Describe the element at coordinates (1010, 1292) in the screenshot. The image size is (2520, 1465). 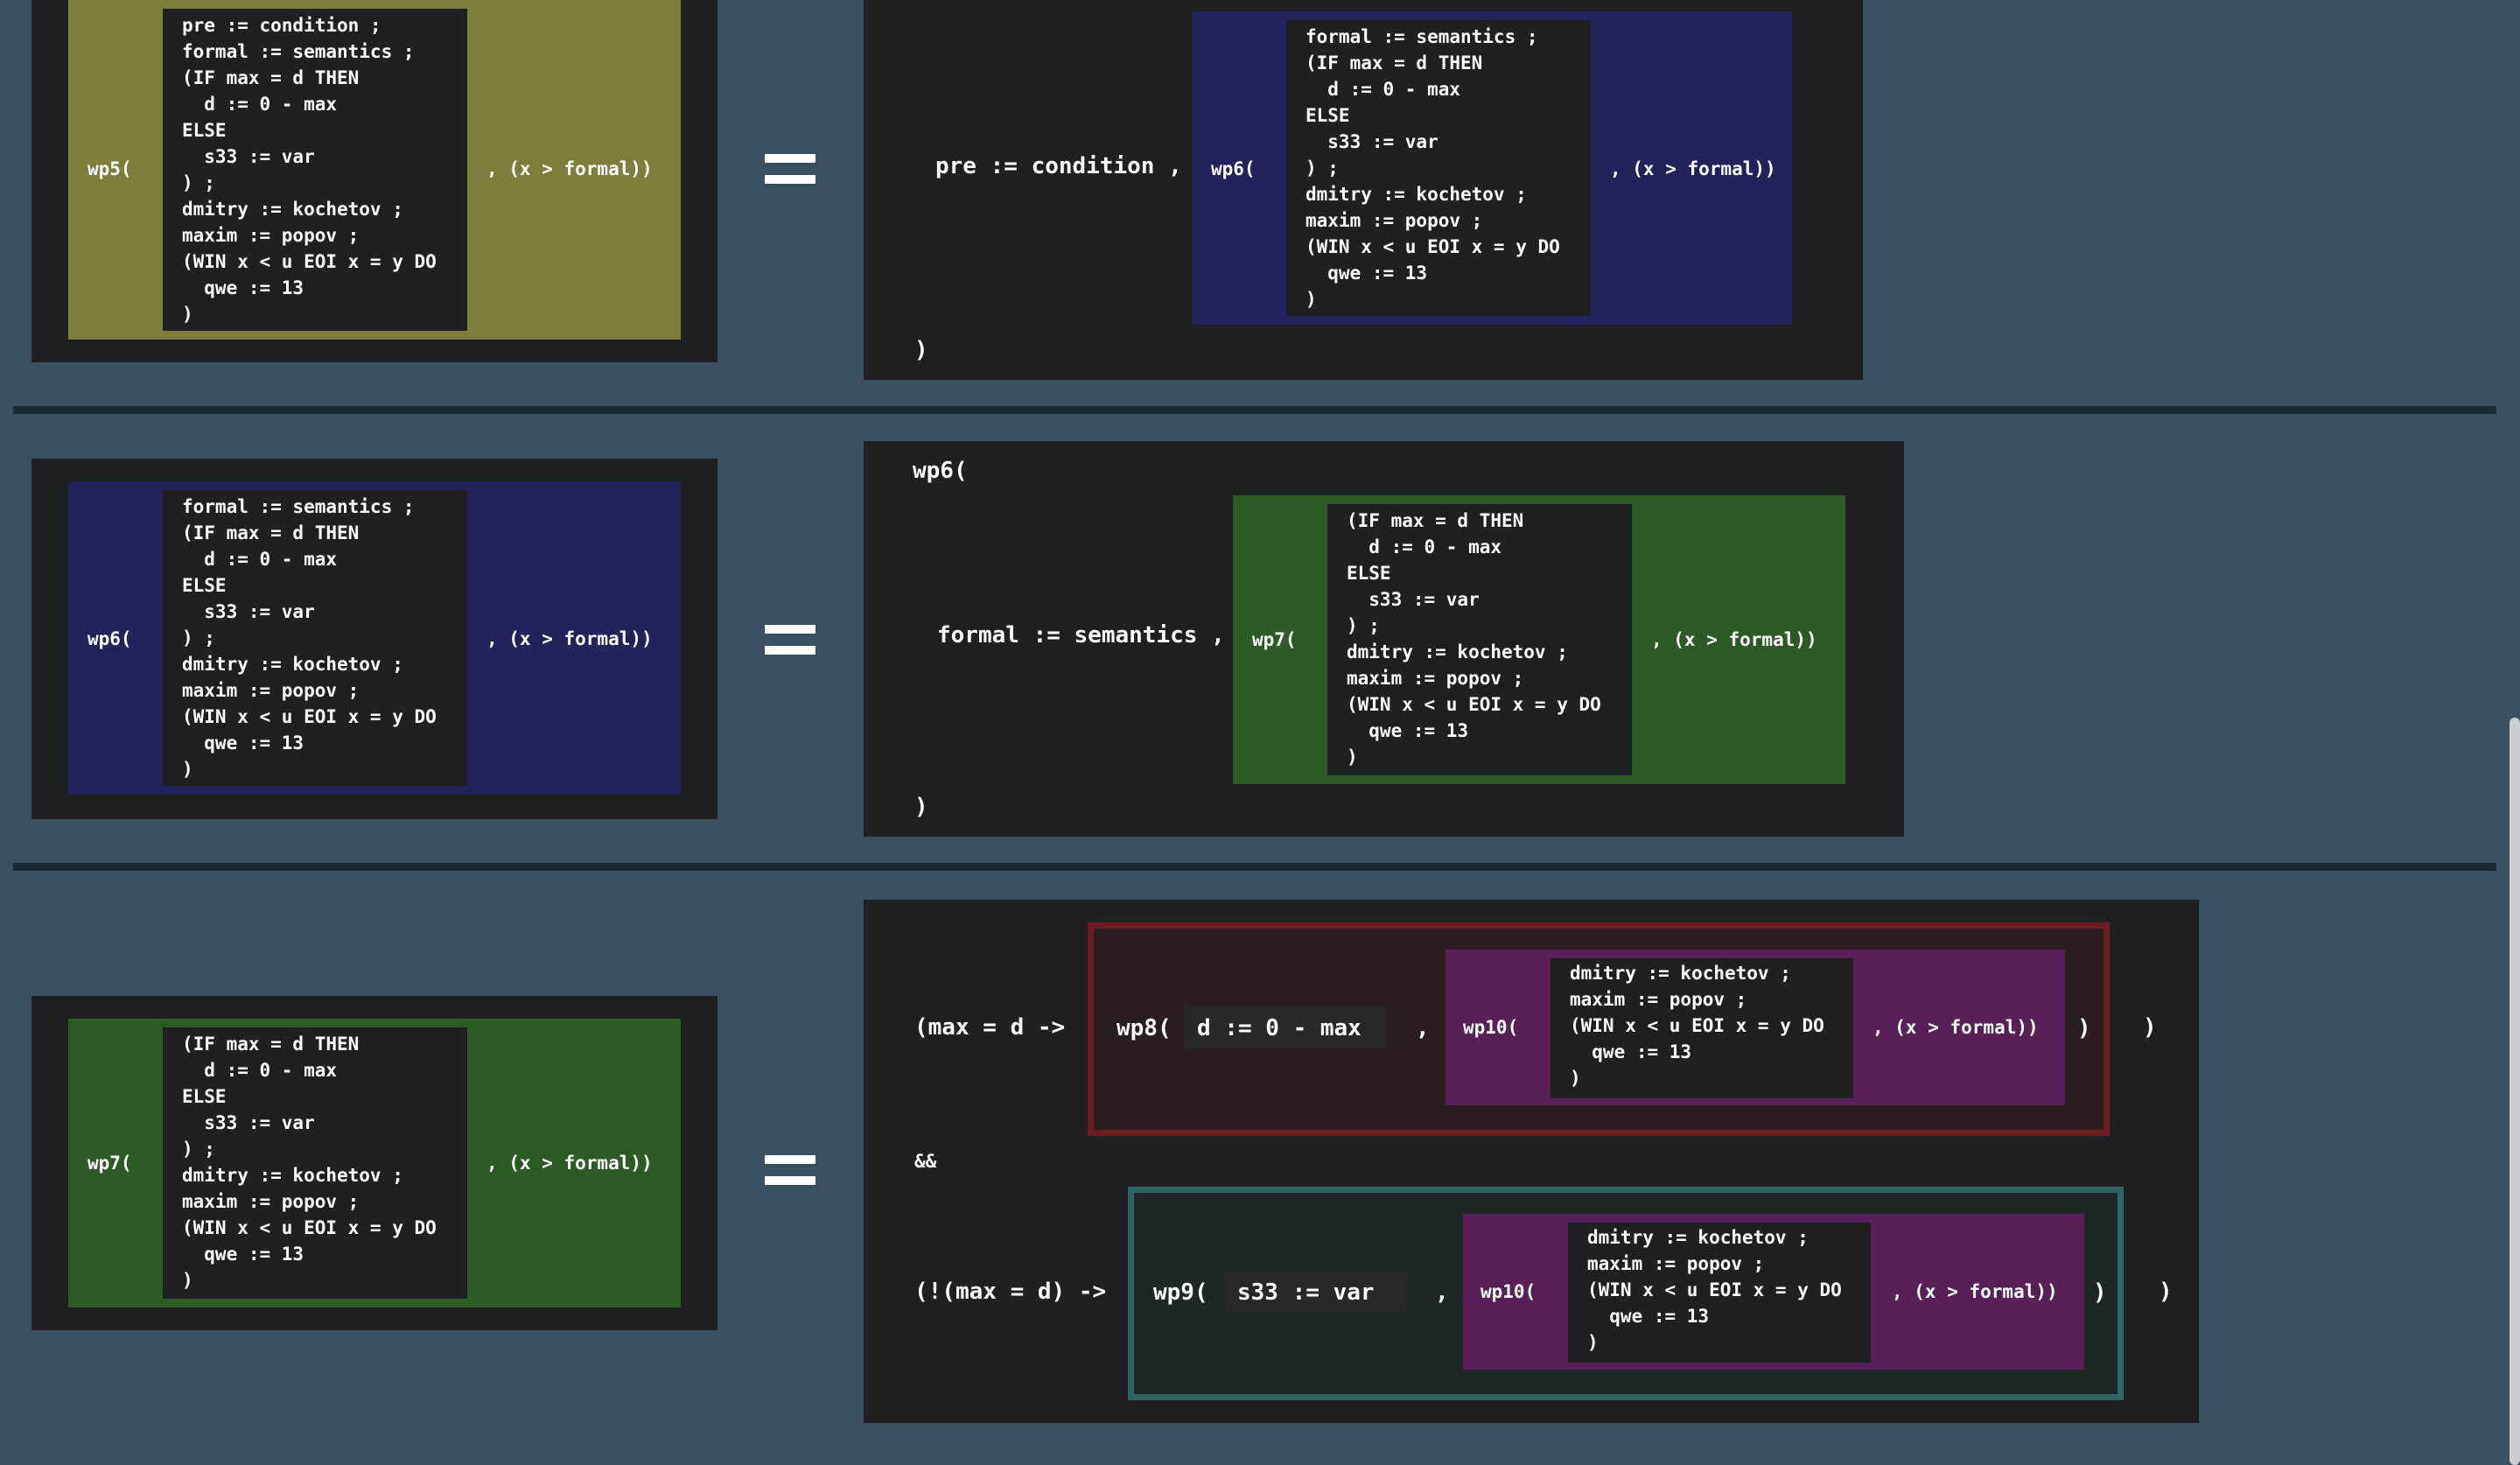
I see `cond-false-text: (!(max = d) ->` at that location.